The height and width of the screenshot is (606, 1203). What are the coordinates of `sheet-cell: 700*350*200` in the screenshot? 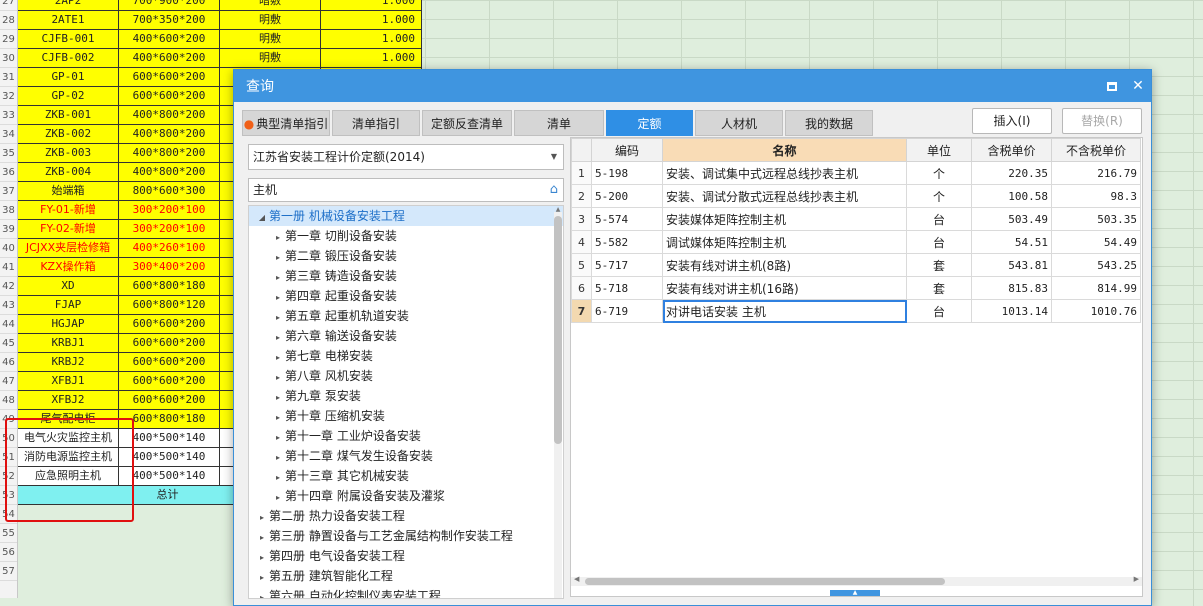 It's located at (169, 20).